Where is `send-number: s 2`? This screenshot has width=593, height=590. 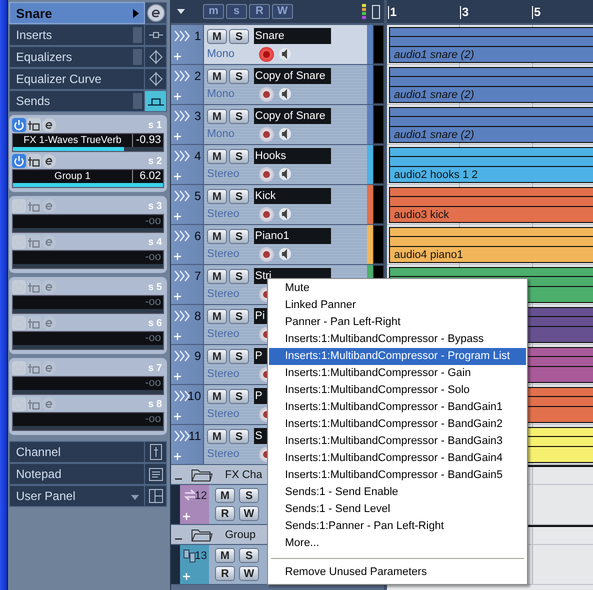 send-number: s 2 is located at coordinates (155, 161).